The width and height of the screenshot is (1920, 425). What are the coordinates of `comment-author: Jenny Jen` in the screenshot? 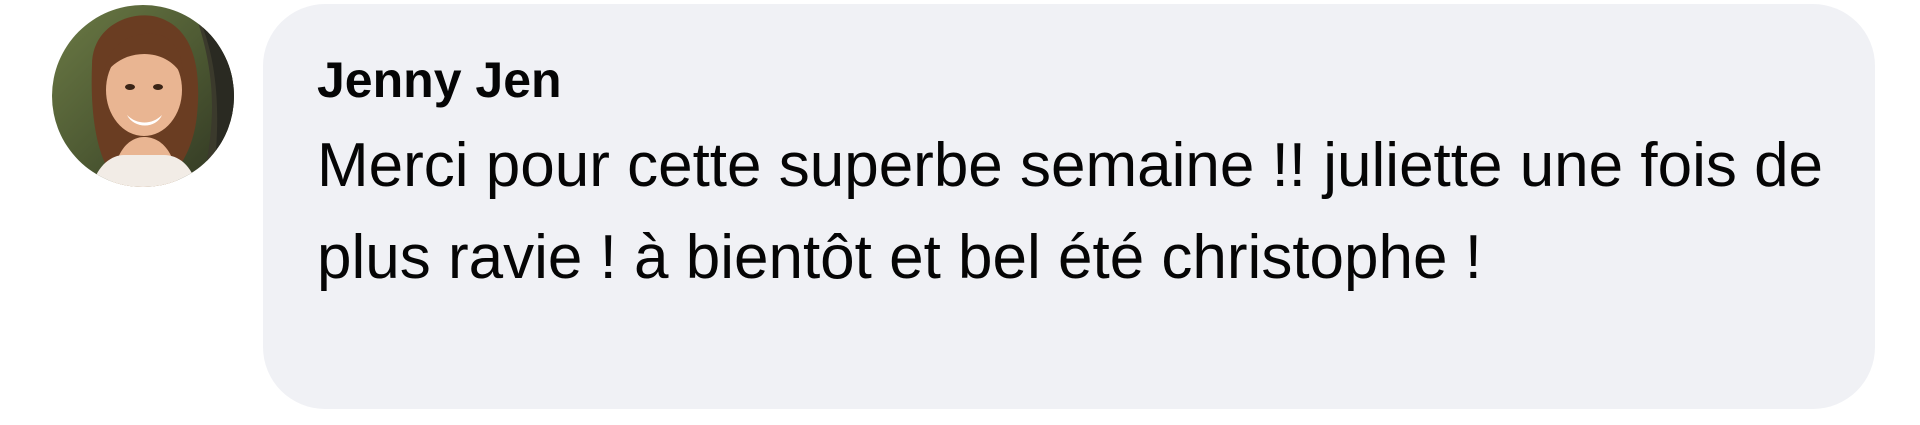 It's located at (439, 80).